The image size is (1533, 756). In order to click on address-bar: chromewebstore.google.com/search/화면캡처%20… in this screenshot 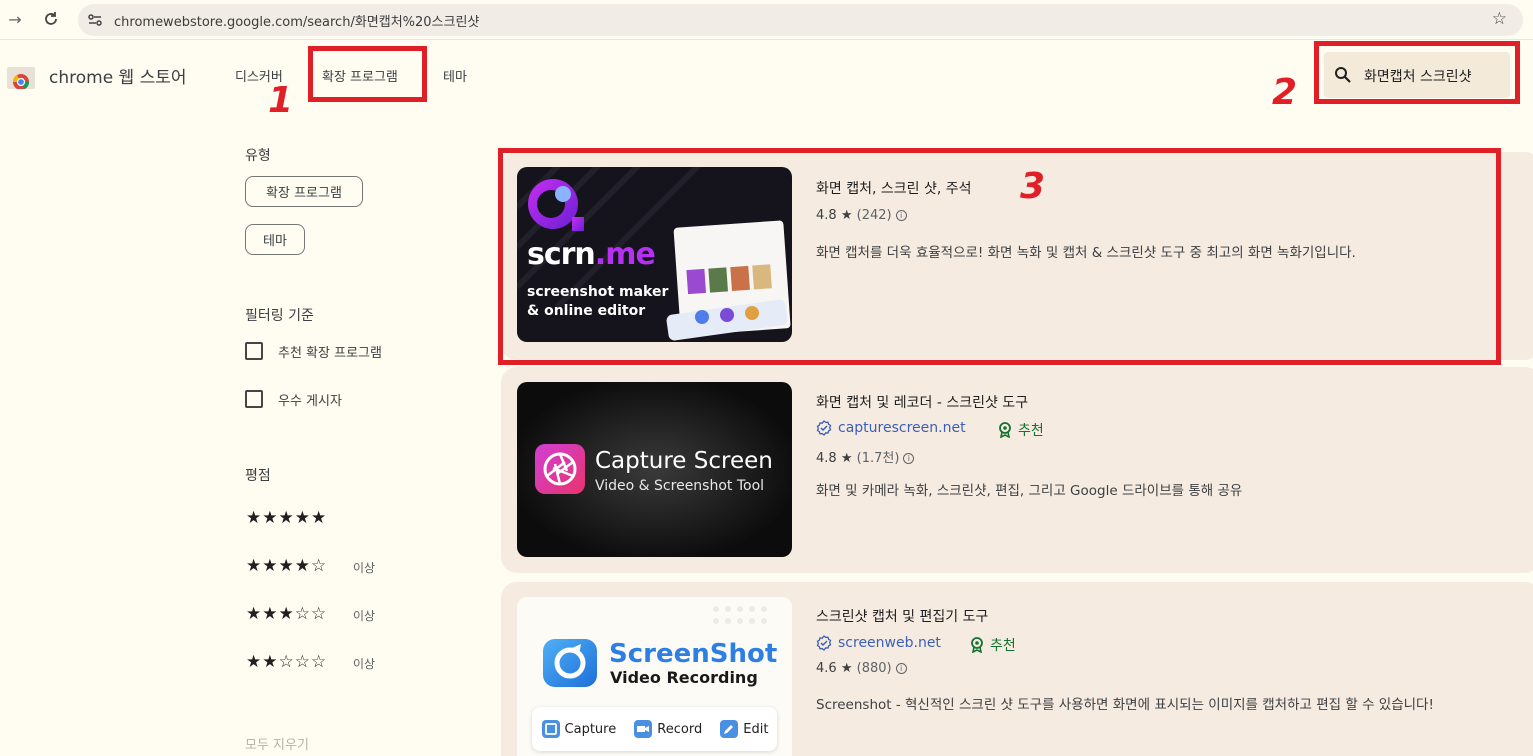, I will do `click(800, 20)`.